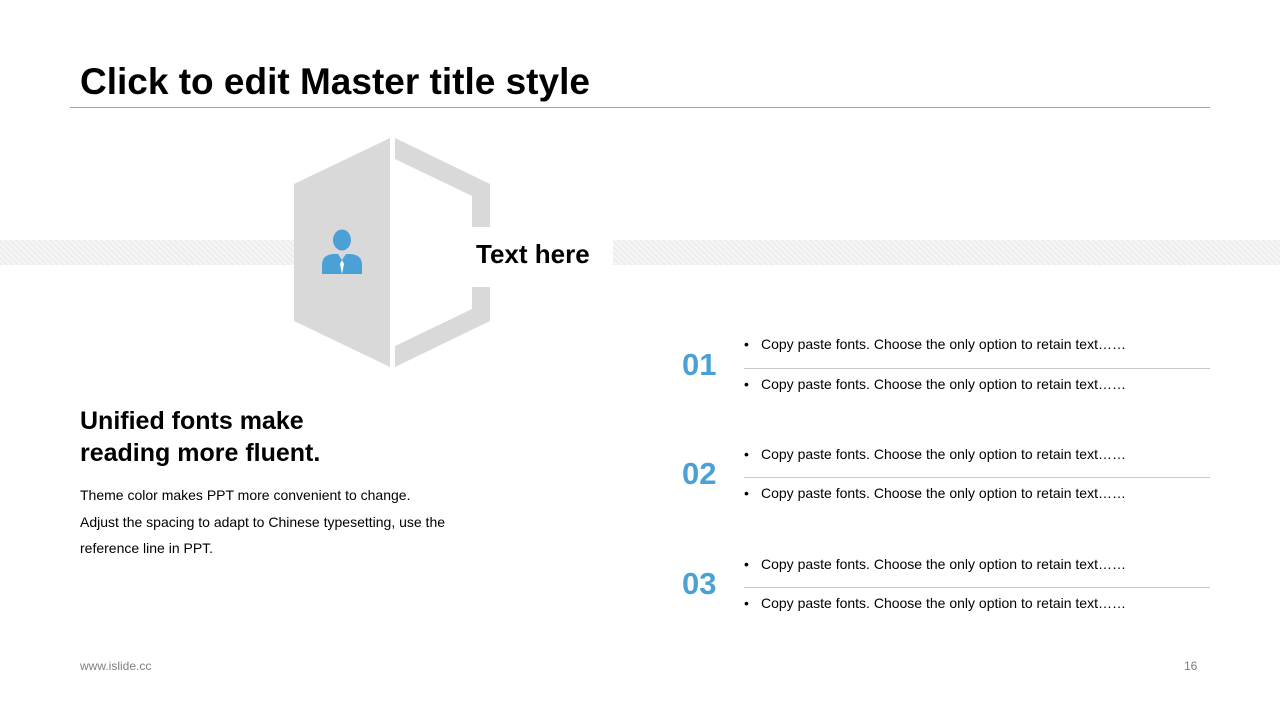 The height and width of the screenshot is (720, 1280). What do you see at coordinates (442, 182) in the screenshot?
I see `hexagon-right-bracket` at bounding box center [442, 182].